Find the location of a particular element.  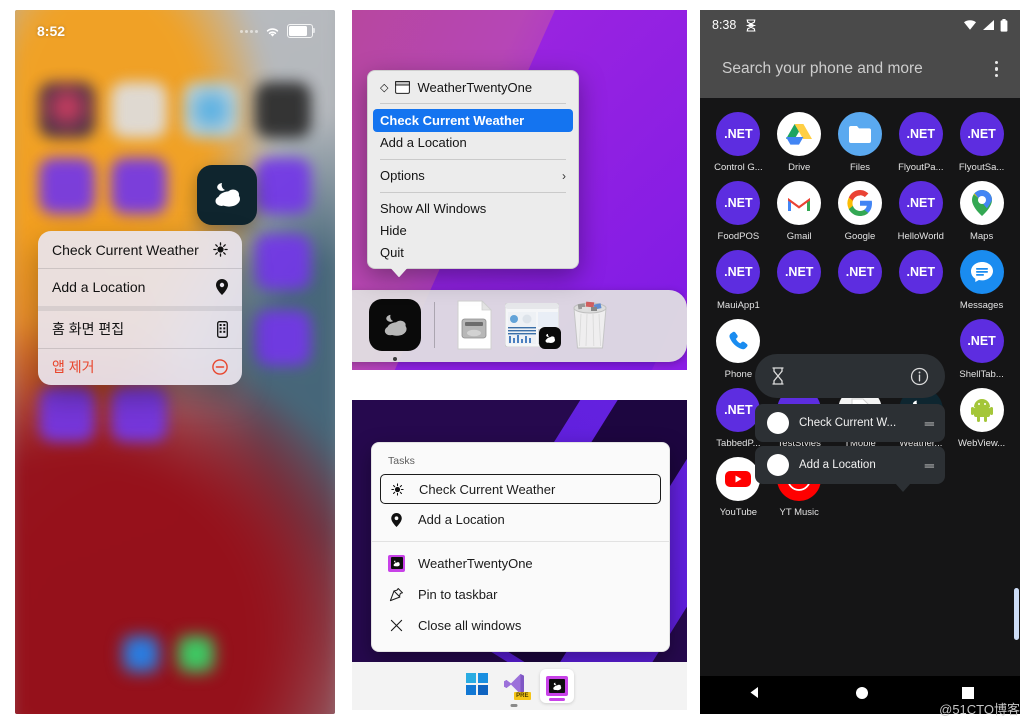

app-item-helloworld: .NET HelloWorld is located at coordinates (920, 211).